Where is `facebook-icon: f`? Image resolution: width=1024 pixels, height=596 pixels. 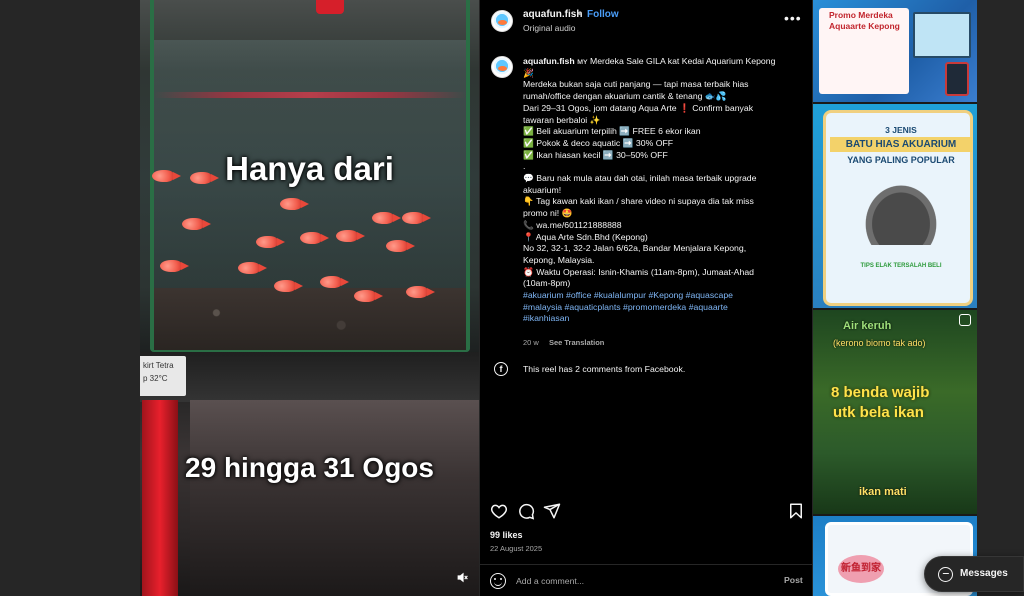 facebook-icon: f is located at coordinates (501, 369).